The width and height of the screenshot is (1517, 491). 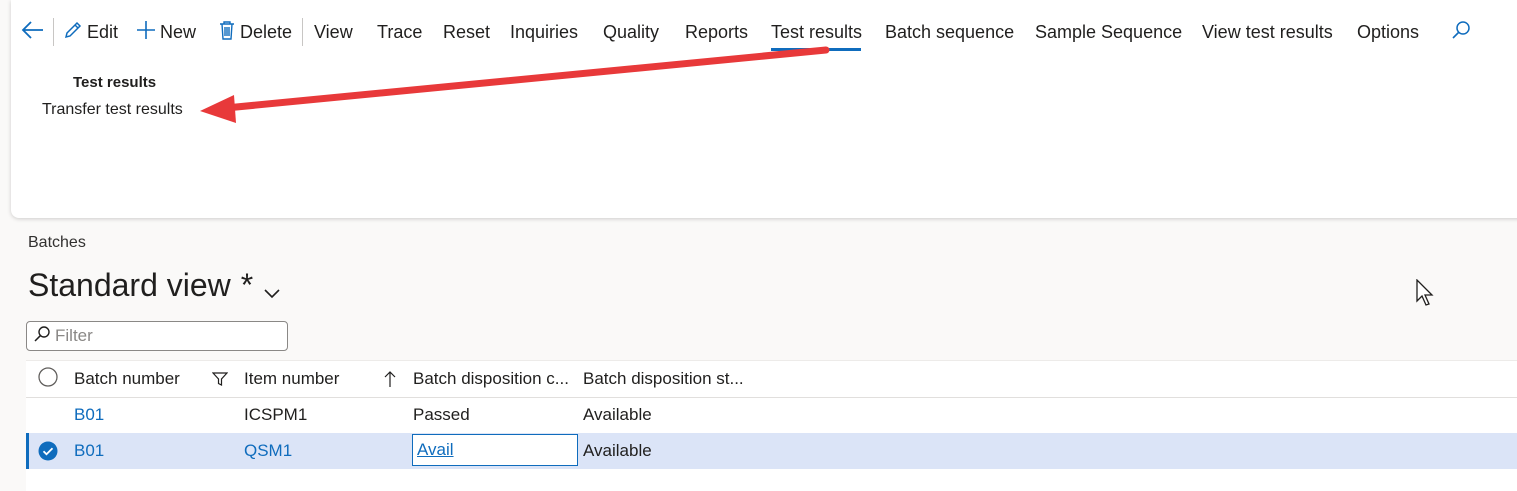 What do you see at coordinates (441, 414) in the screenshot?
I see `disposition-code-cell: Passed` at bounding box center [441, 414].